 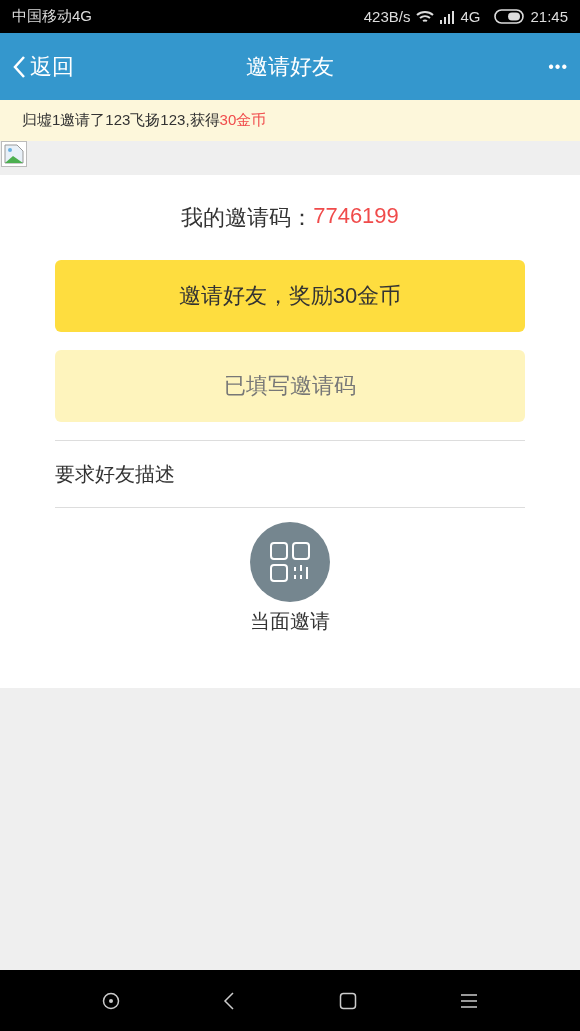 What do you see at coordinates (290, 562) in the screenshot?
I see `qr-code-icon` at bounding box center [290, 562].